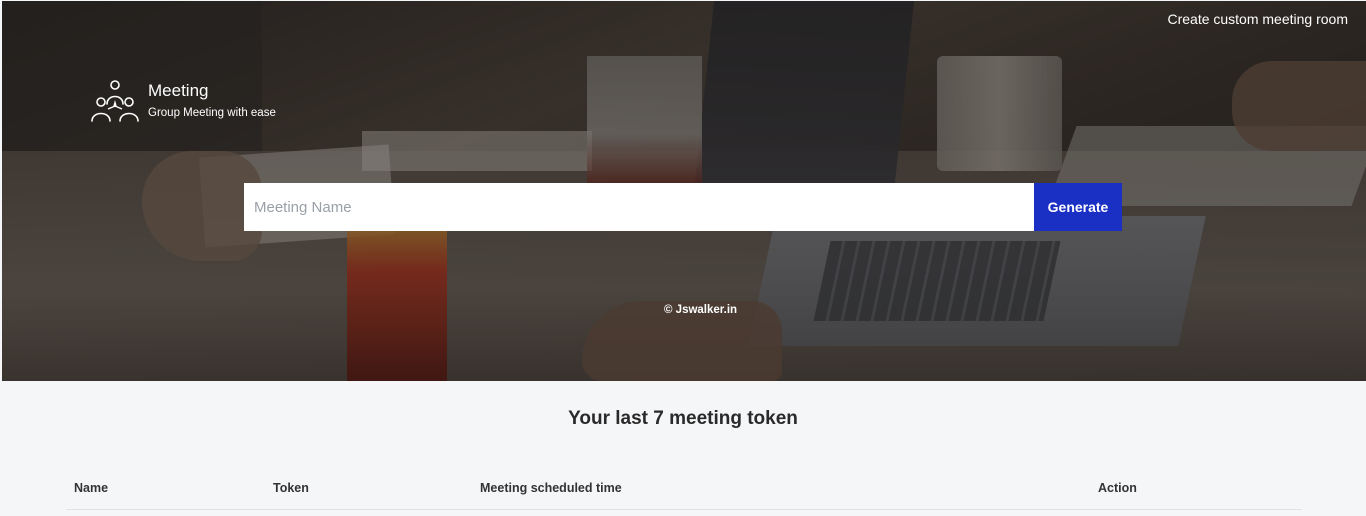 This screenshot has height=516, width=1366. I want to click on brand-subtitle: Group Meeting with ease, so click(212, 113).